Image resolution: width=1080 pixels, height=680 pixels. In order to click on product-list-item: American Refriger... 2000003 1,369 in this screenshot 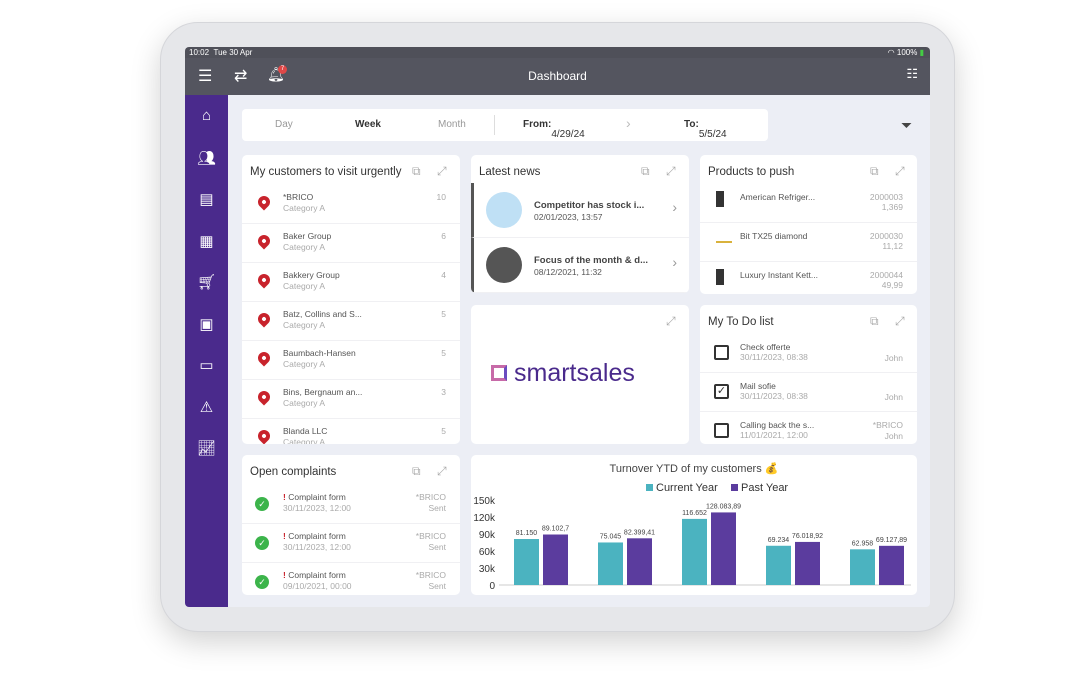, I will do `click(808, 203)`.